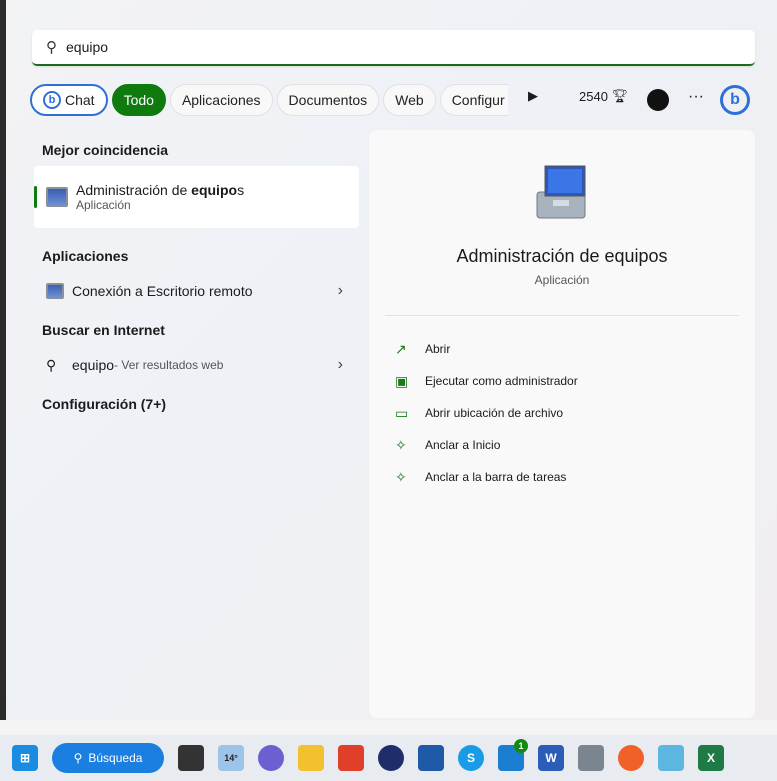  Describe the element at coordinates (52, 100) in the screenshot. I see `bing-icon: b` at that location.